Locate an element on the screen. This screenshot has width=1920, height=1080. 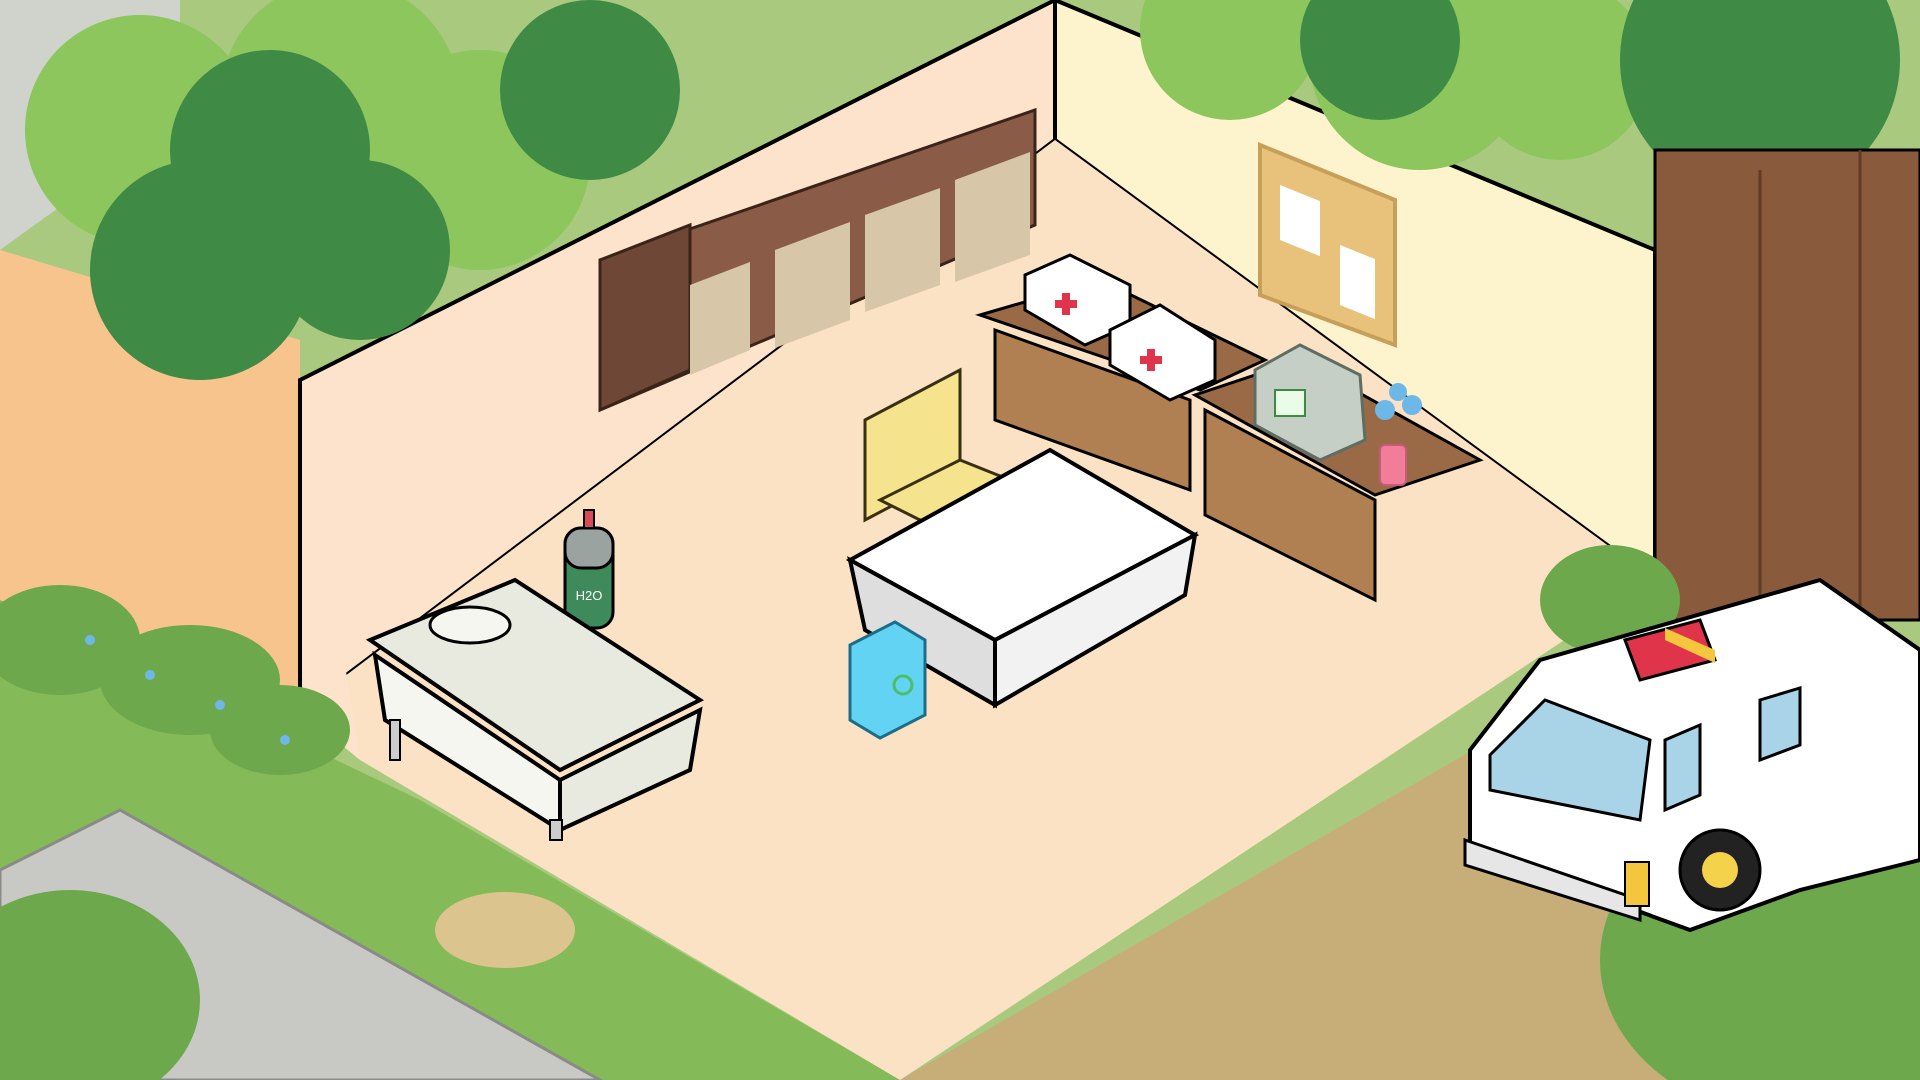
dirt-patch is located at coordinates (505, 930).